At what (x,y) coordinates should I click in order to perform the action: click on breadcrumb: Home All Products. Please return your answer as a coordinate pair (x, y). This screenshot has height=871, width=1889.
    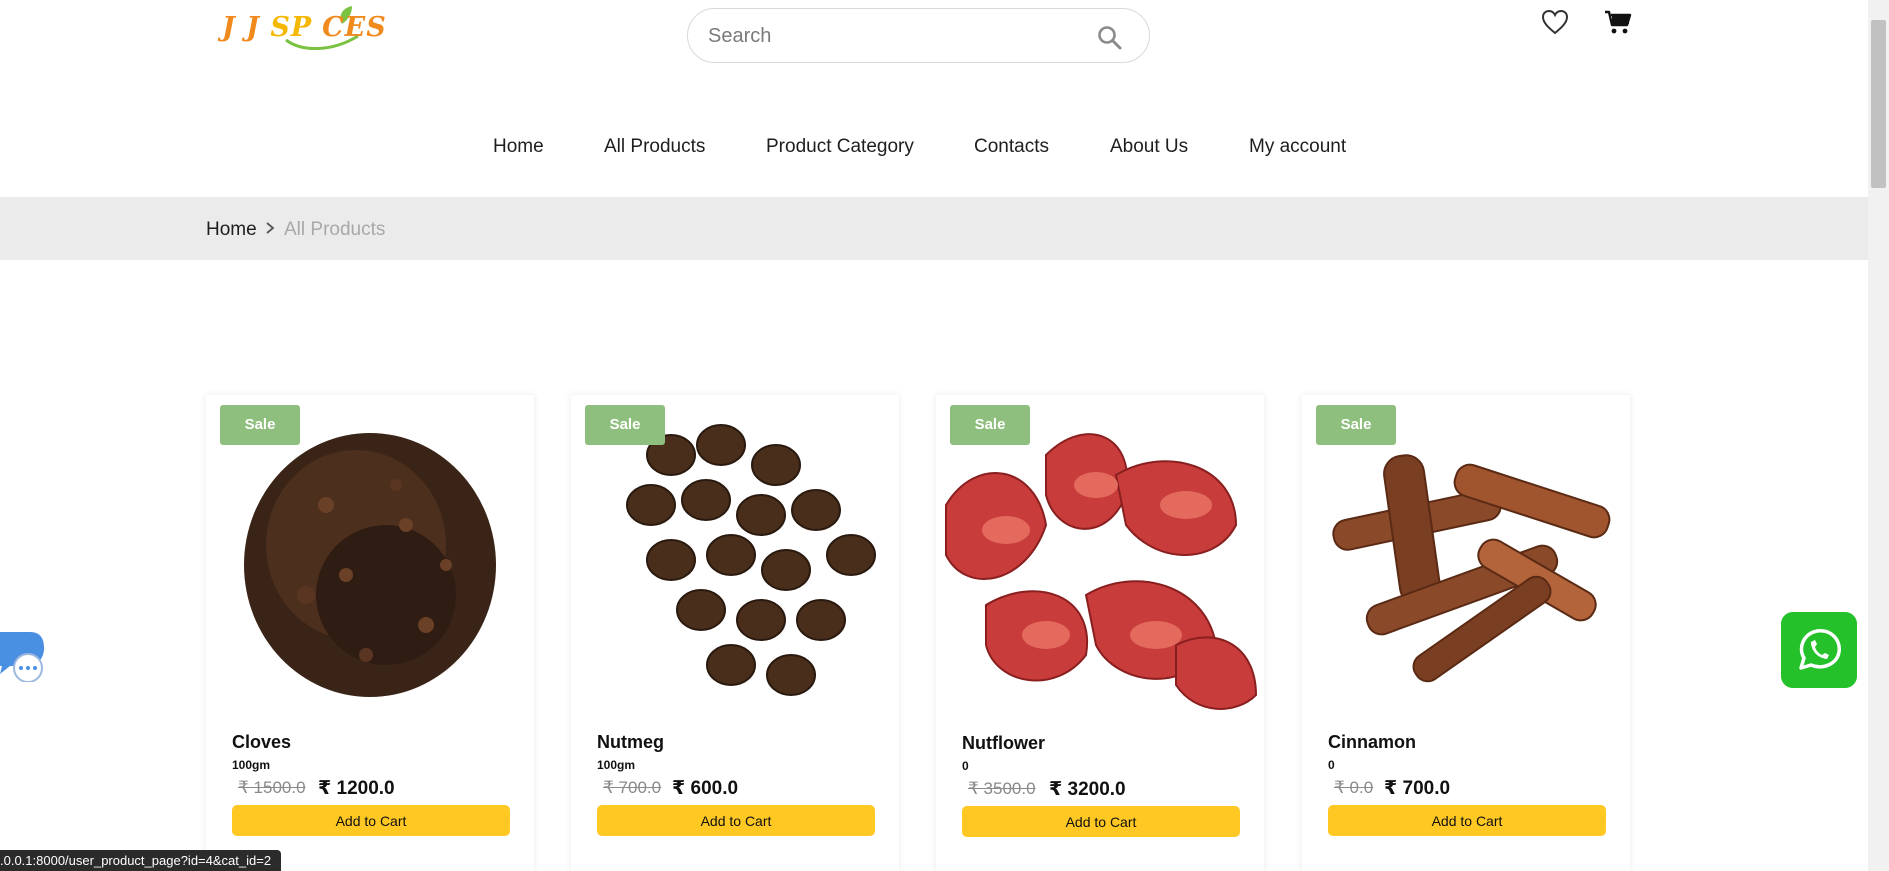
    Looking at the image, I should click on (934, 228).